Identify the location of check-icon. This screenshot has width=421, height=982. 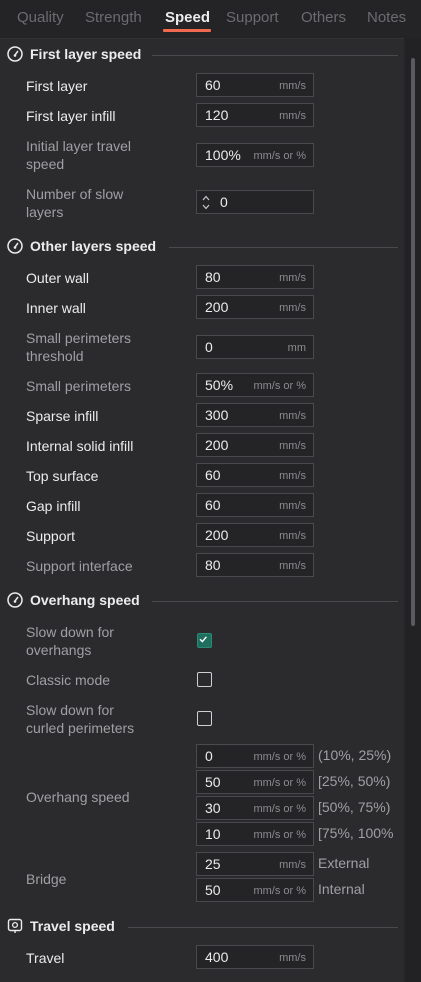
(203, 639).